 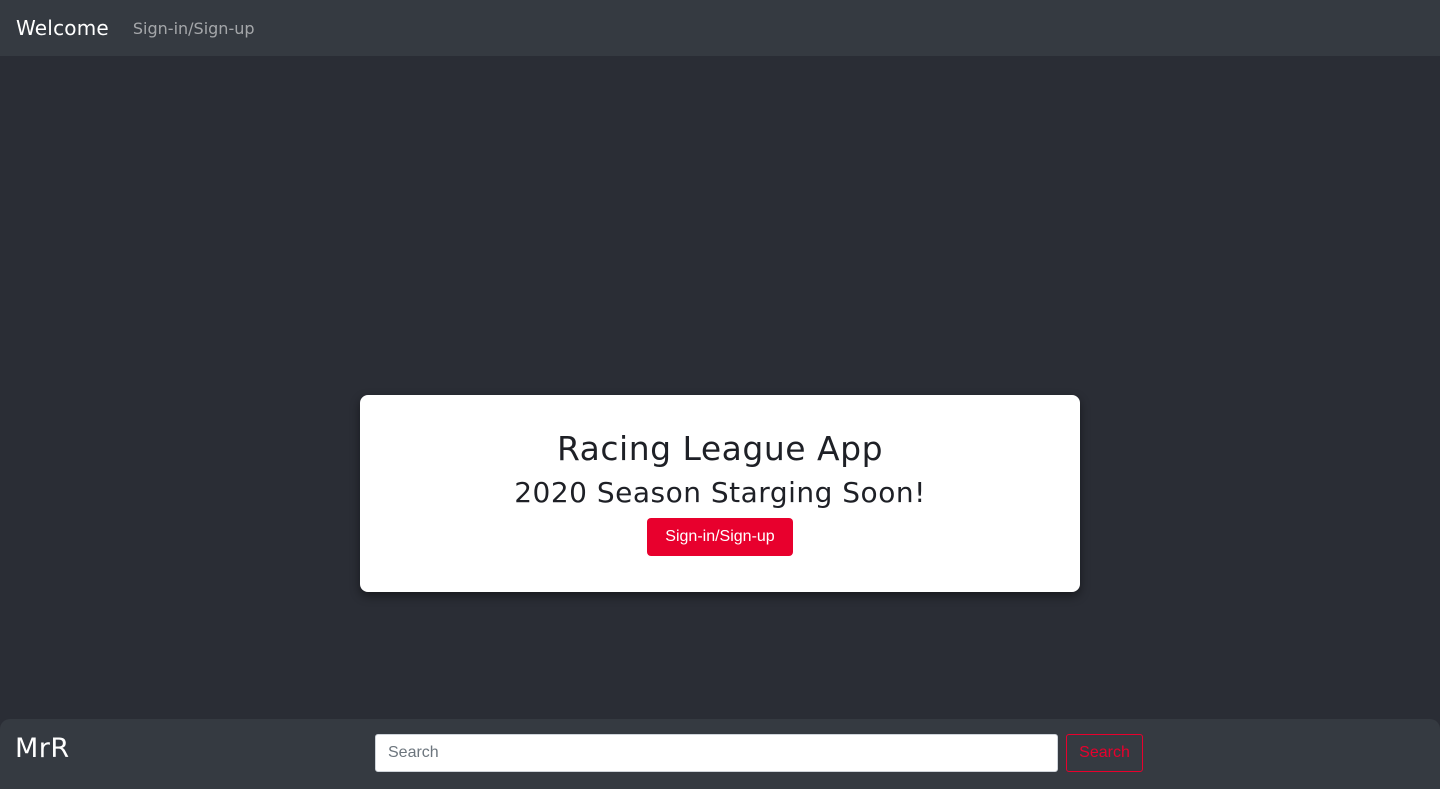 What do you see at coordinates (720, 448) in the screenshot?
I see `hero-title: Racing League App` at bounding box center [720, 448].